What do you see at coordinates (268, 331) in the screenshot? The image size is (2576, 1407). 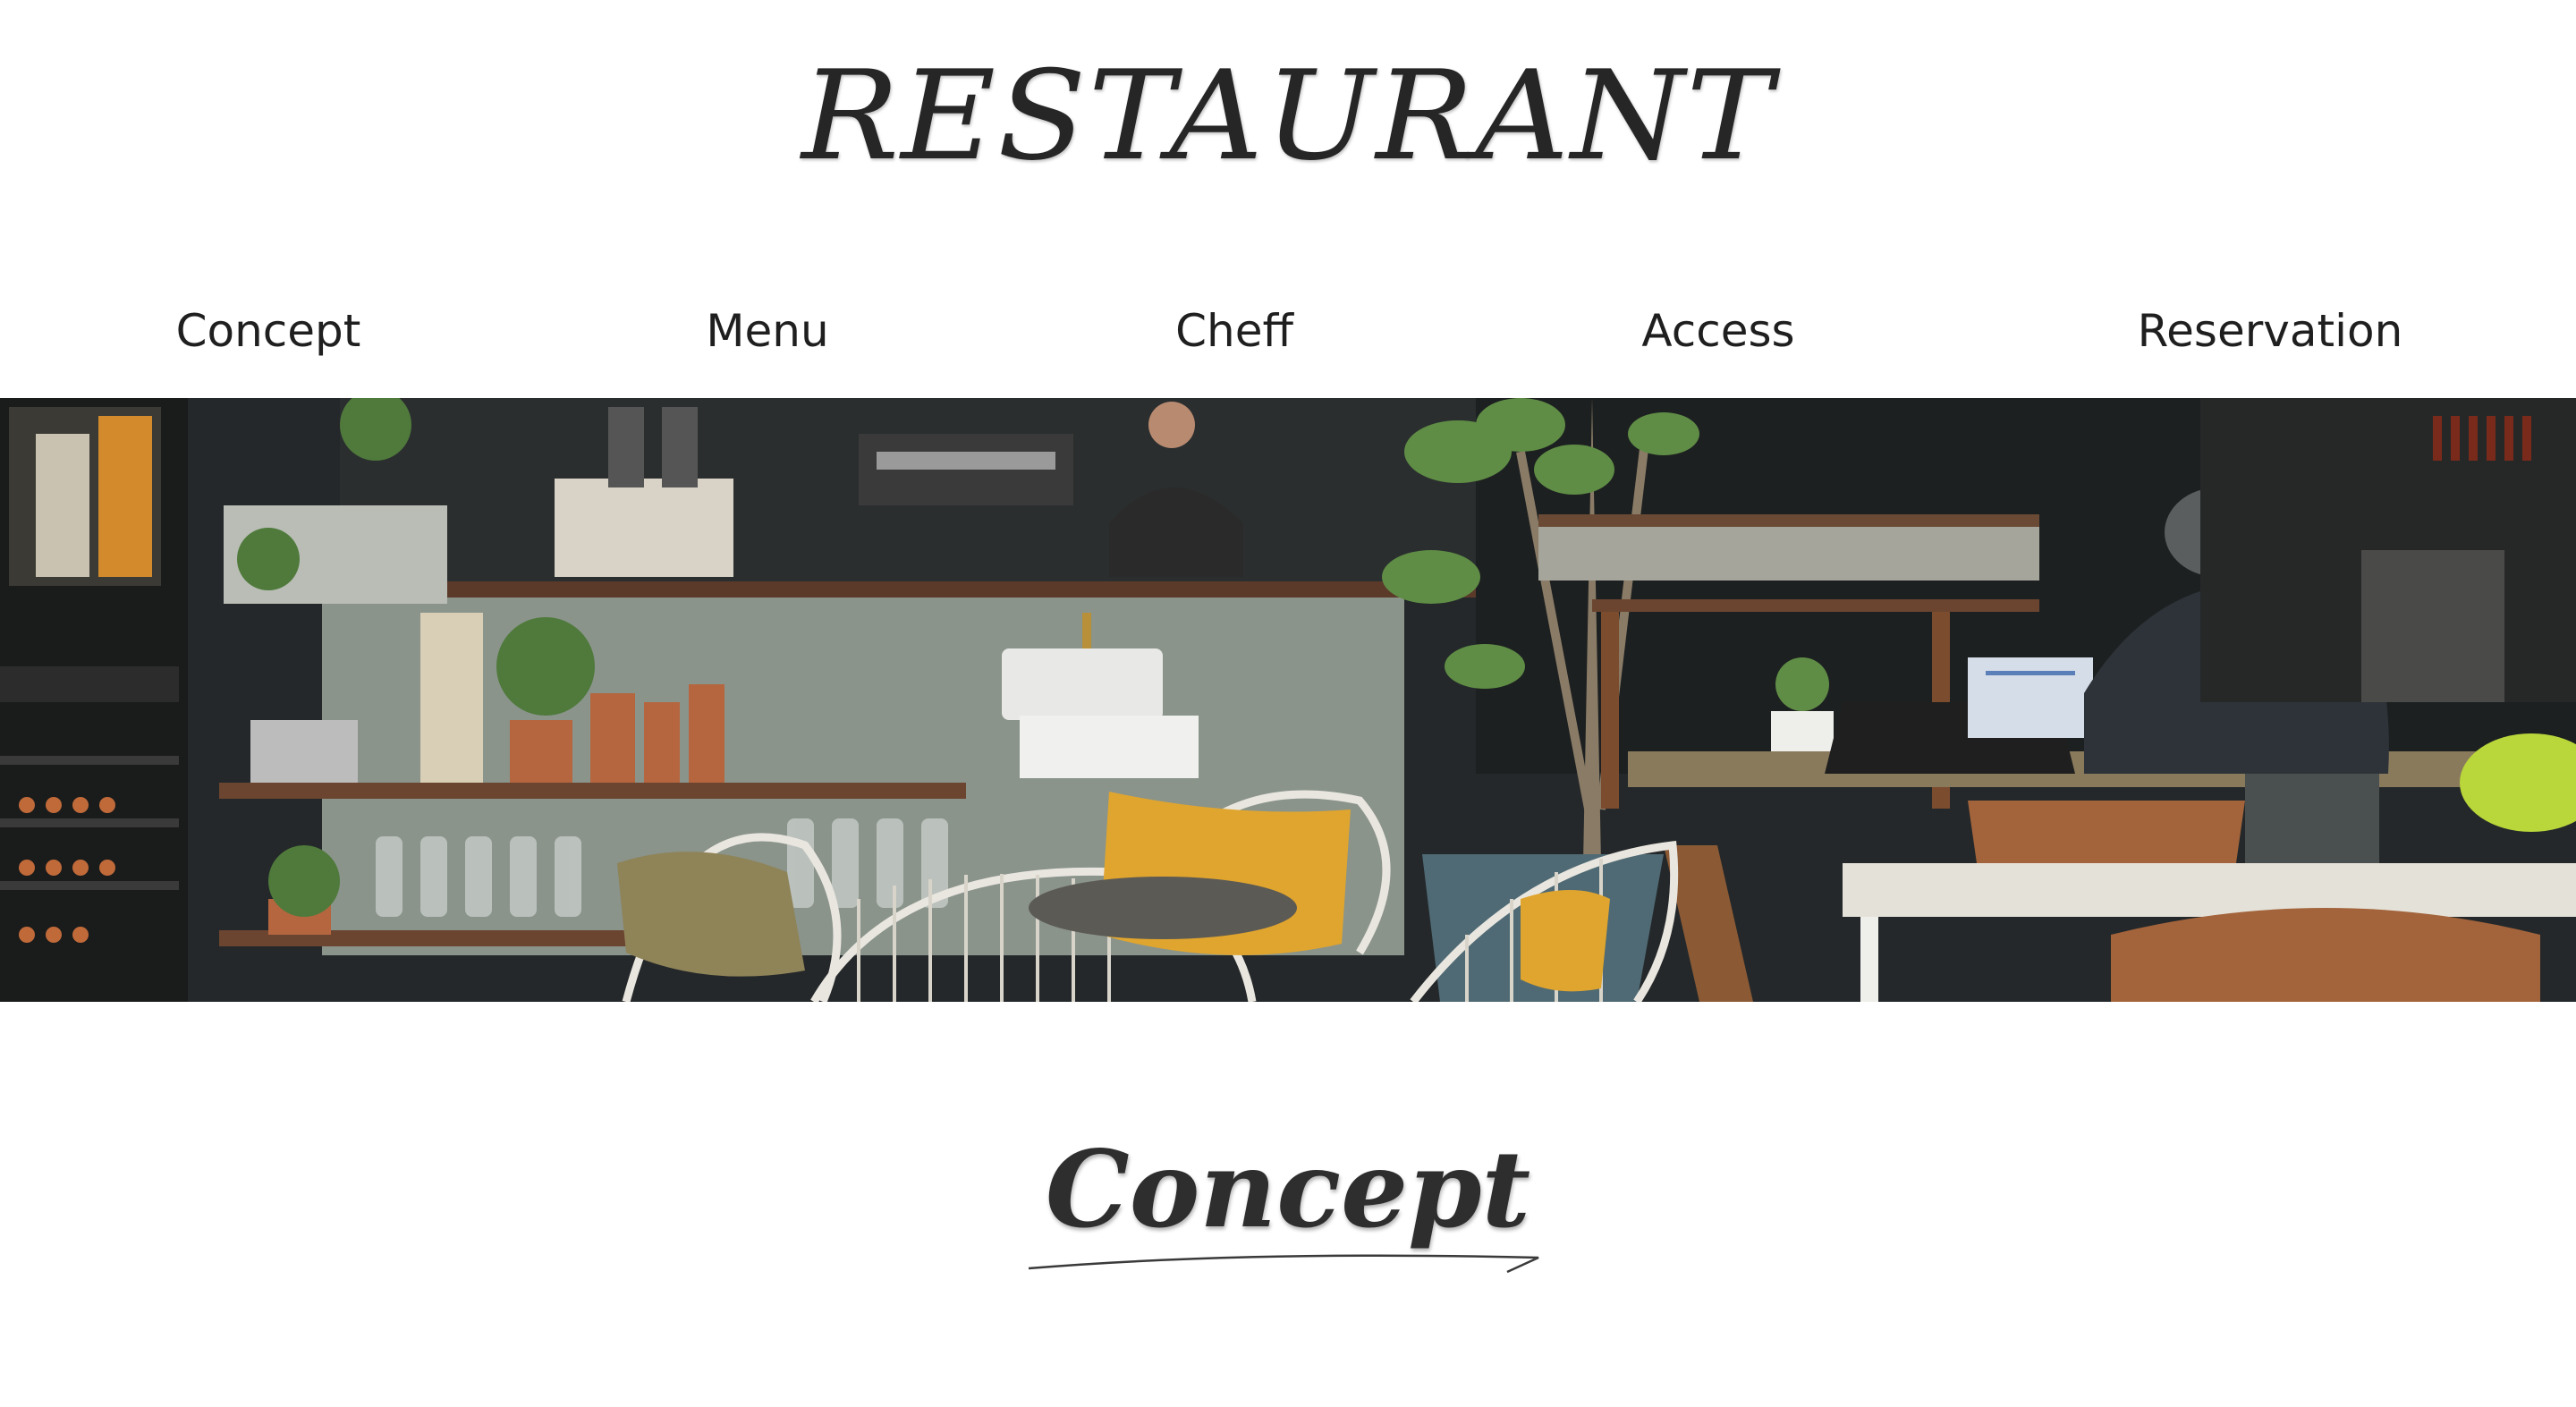 I see `nav-item-concept: Concept` at bounding box center [268, 331].